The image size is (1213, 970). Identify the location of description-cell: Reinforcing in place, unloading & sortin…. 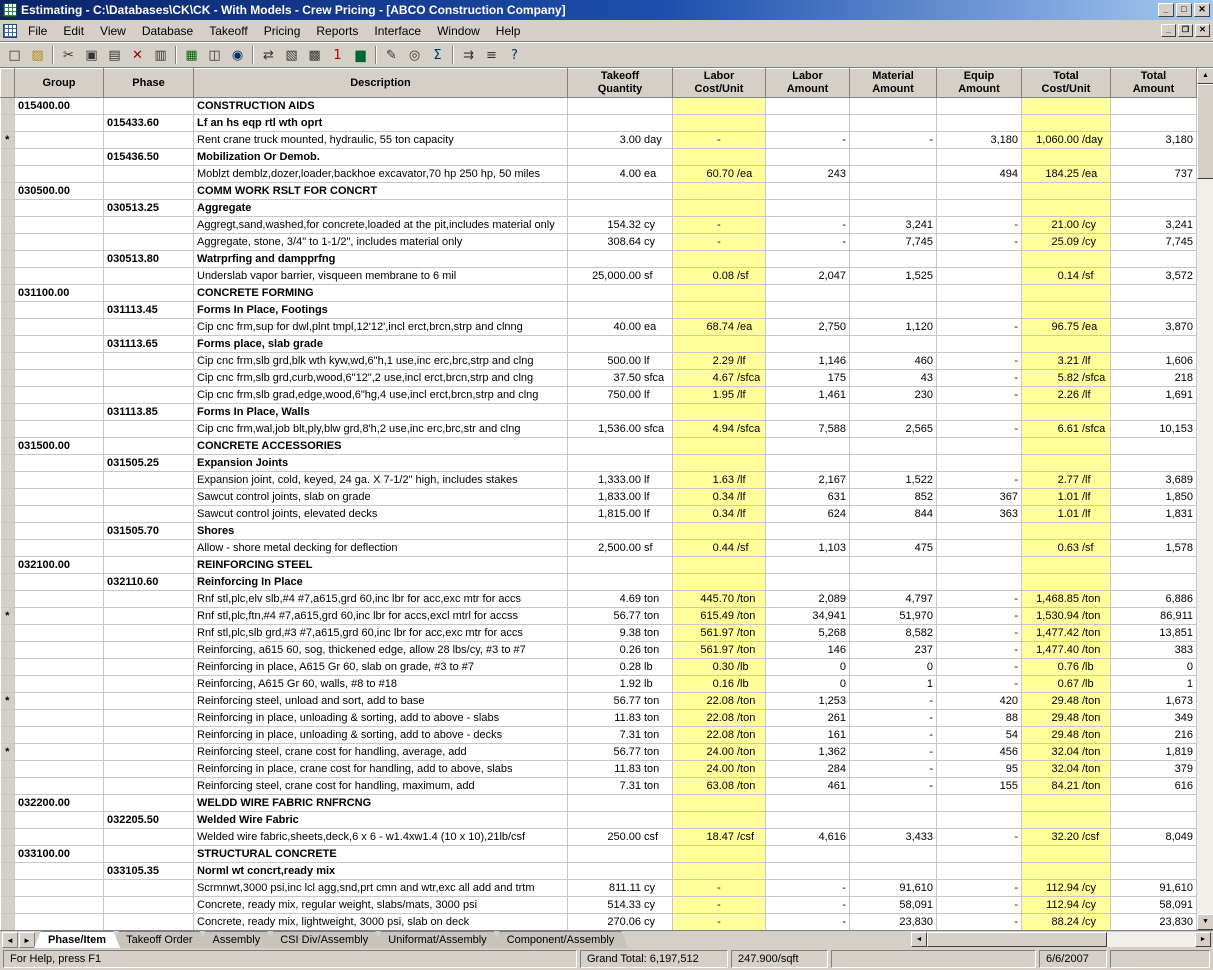
(380, 735).